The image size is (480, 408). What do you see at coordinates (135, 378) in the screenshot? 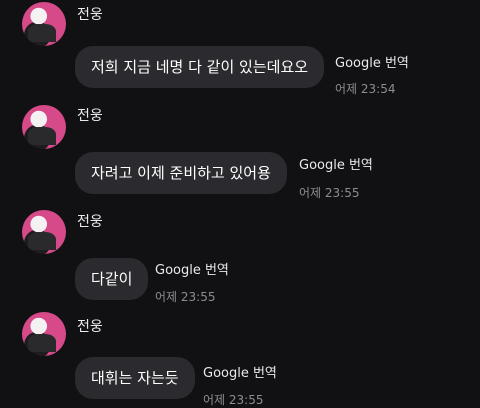
I see `message-bubble: 대휘는 자는듯` at bounding box center [135, 378].